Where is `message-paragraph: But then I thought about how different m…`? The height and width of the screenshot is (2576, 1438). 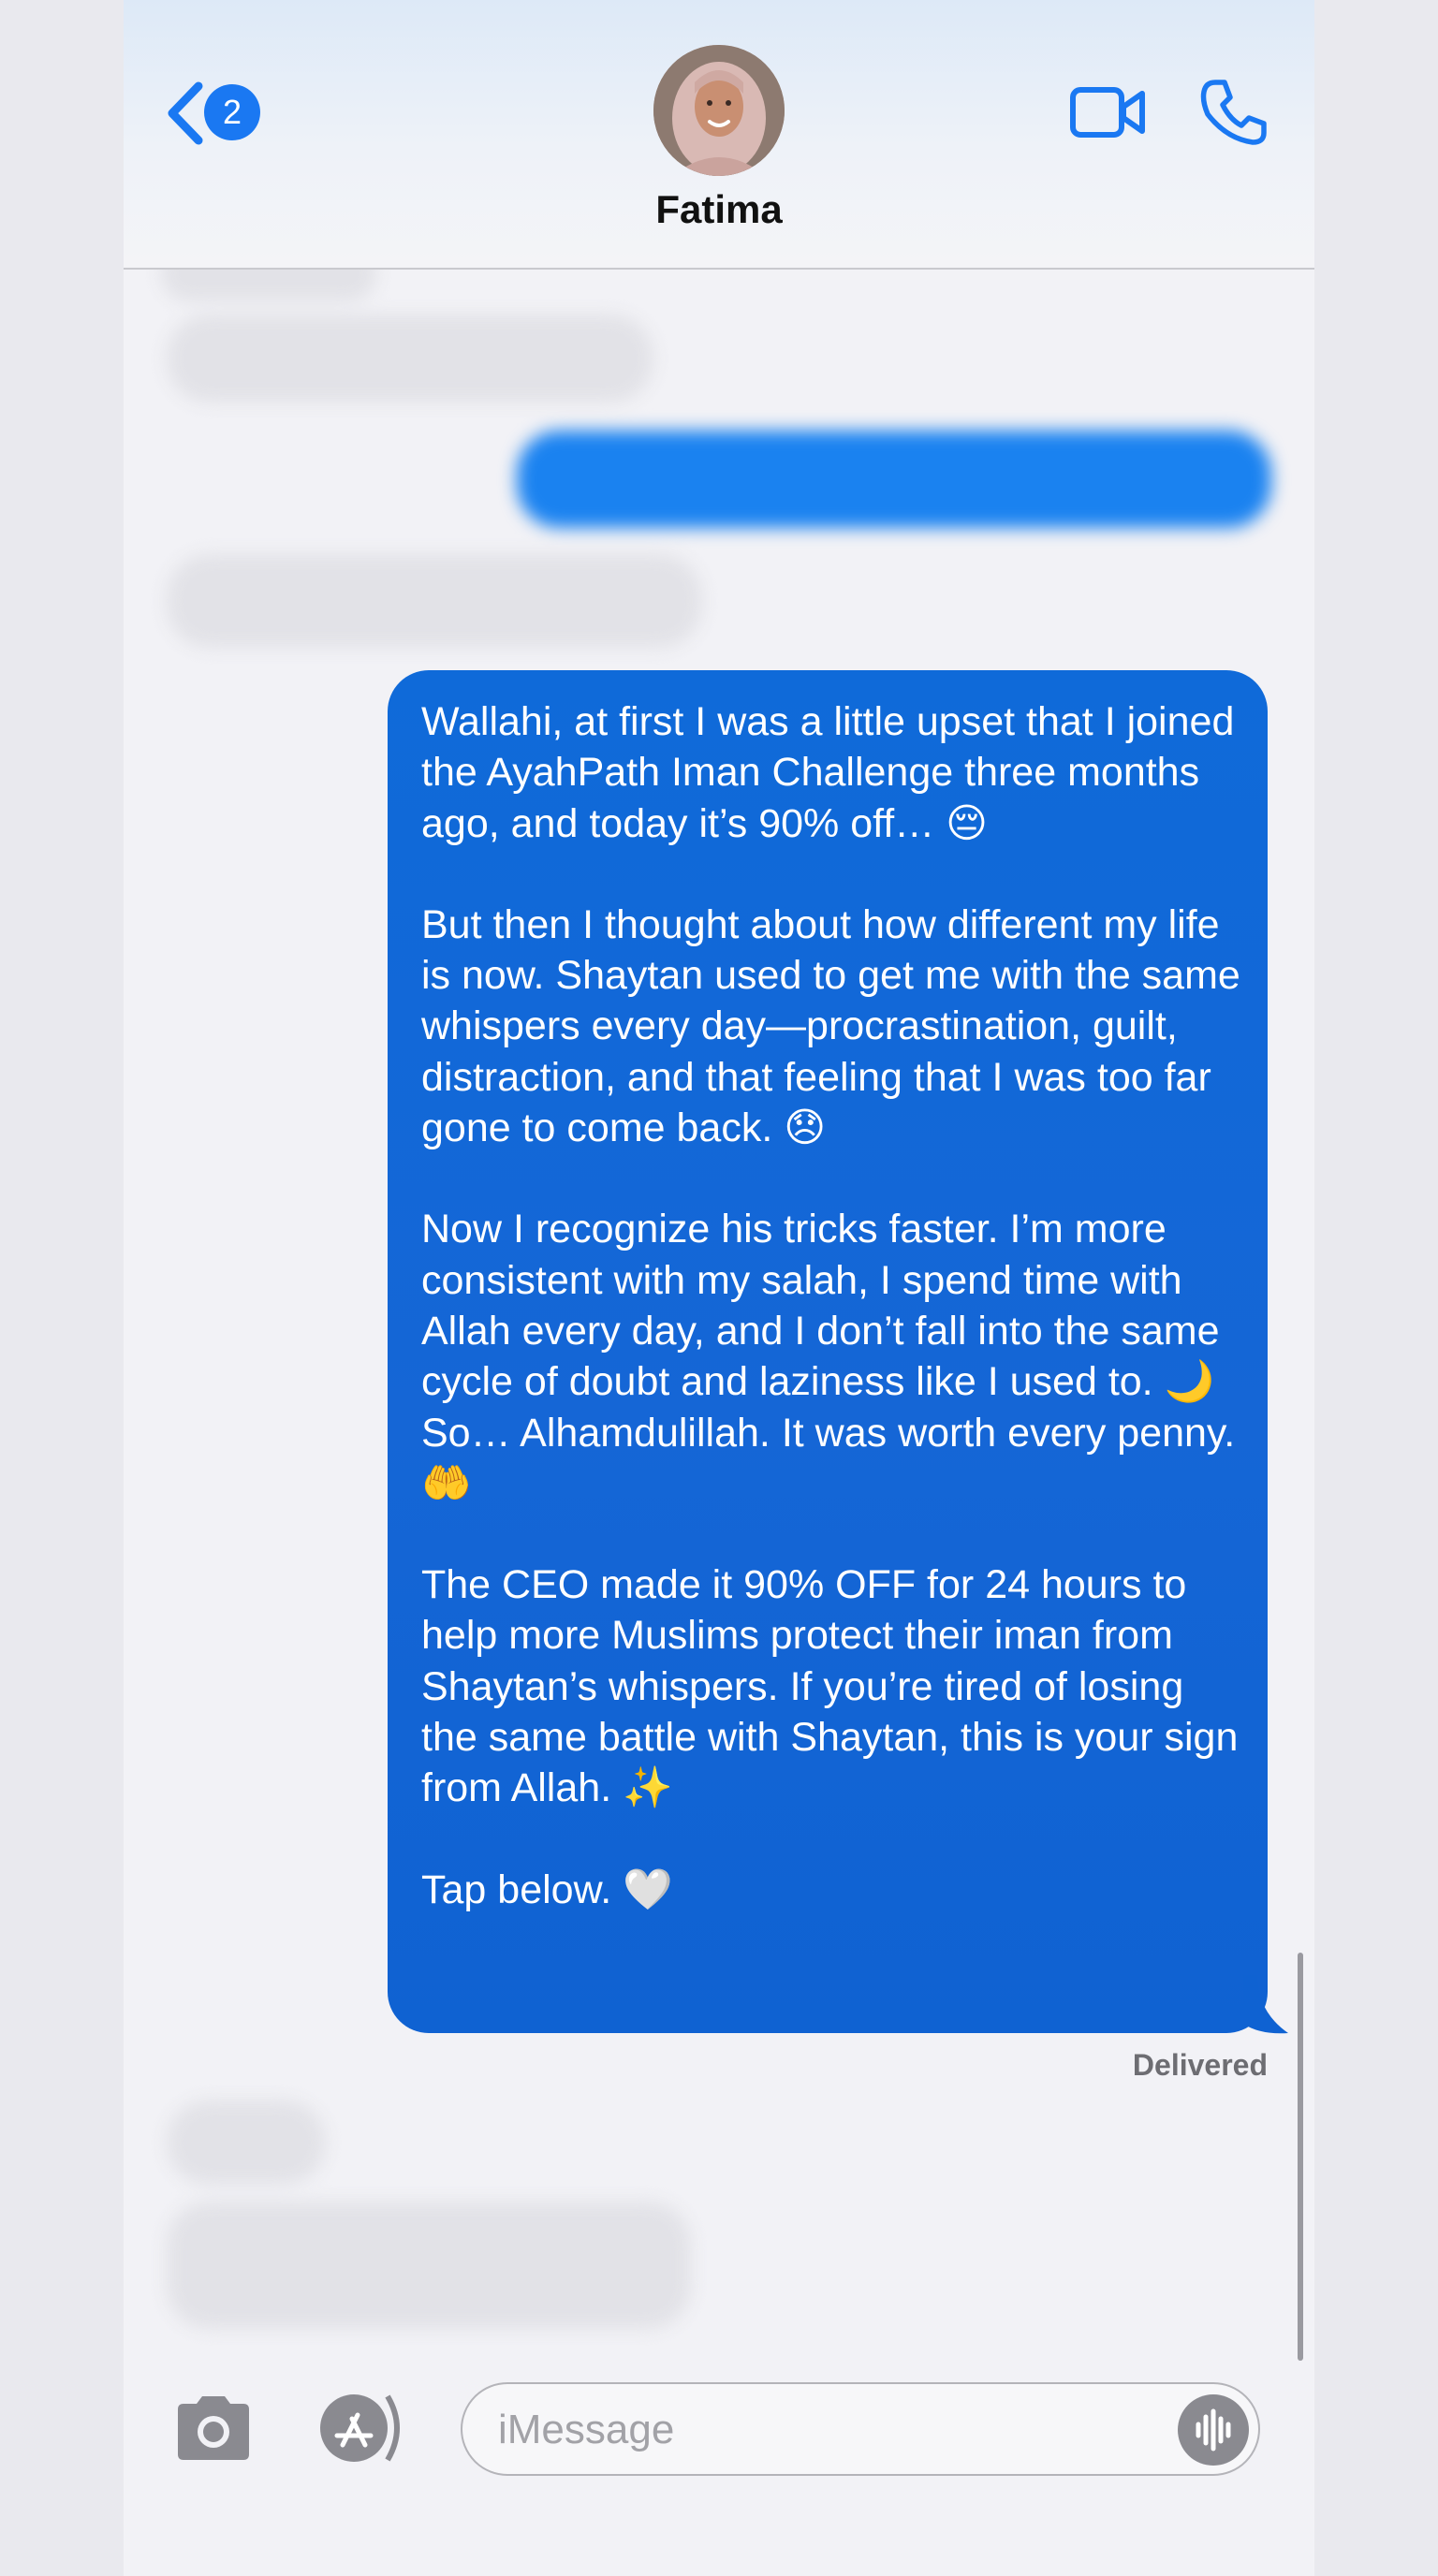 message-paragraph: But then I thought about how different m… is located at coordinates (830, 1026).